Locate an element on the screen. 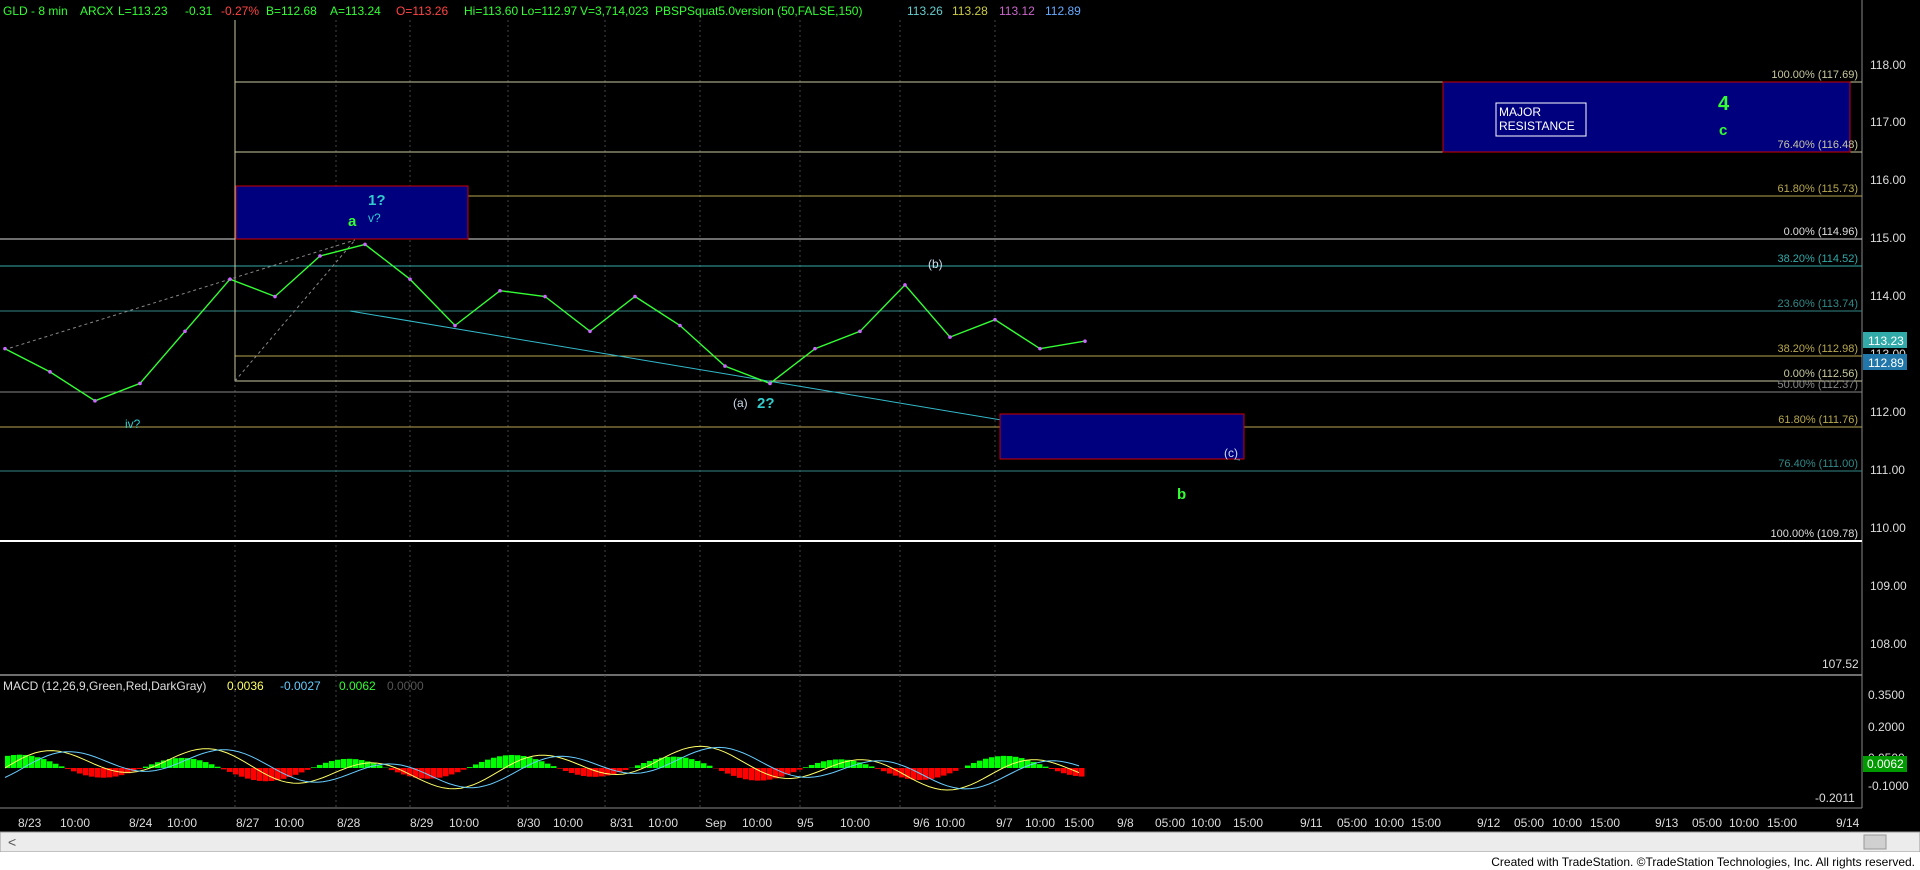 The image size is (1920, 870). header-hi: Hi=113.60 is located at coordinates (491, 11).